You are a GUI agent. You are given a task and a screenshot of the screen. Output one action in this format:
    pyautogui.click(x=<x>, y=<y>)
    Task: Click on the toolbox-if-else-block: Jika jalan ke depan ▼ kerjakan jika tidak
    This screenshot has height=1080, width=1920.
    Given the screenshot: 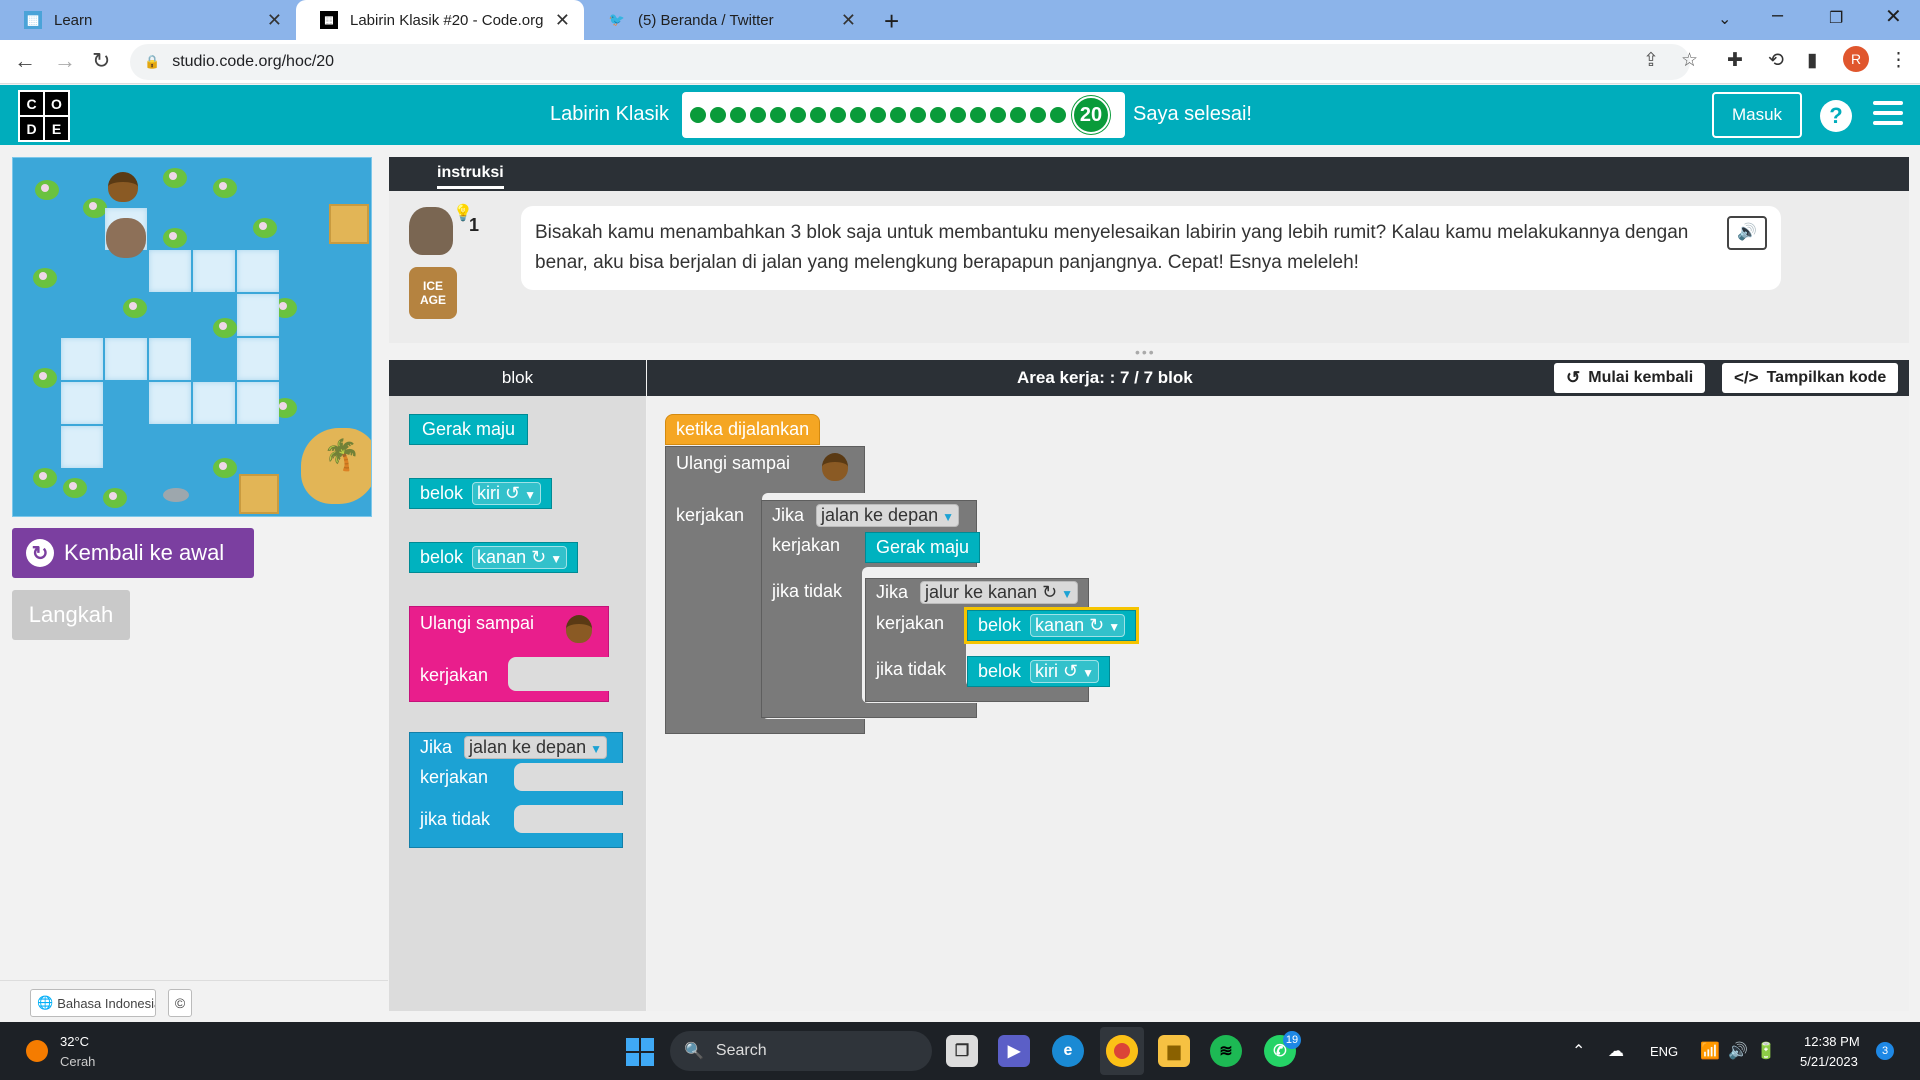 What is the action you would take?
    pyautogui.click(x=516, y=790)
    